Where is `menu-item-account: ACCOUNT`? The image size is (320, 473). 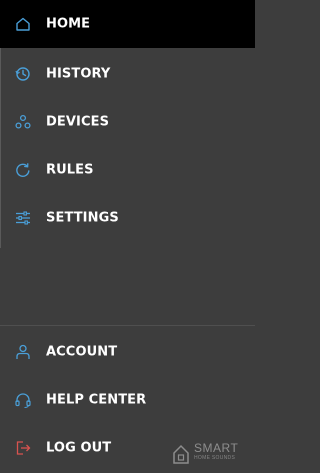
menu-item-account: ACCOUNT is located at coordinates (127, 352).